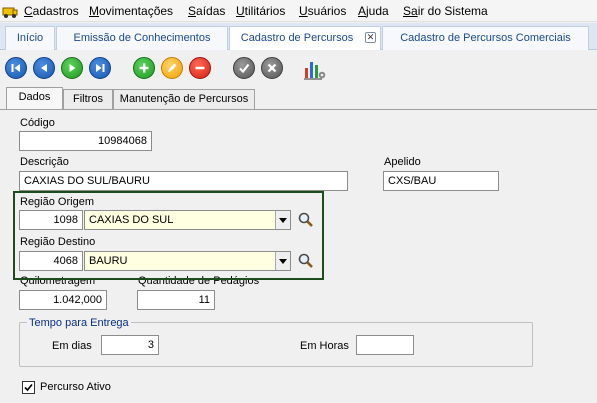 The image size is (597, 403). What do you see at coordinates (385, 345) in the screenshot?
I see `em-horas-field` at bounding box center [385, 345].